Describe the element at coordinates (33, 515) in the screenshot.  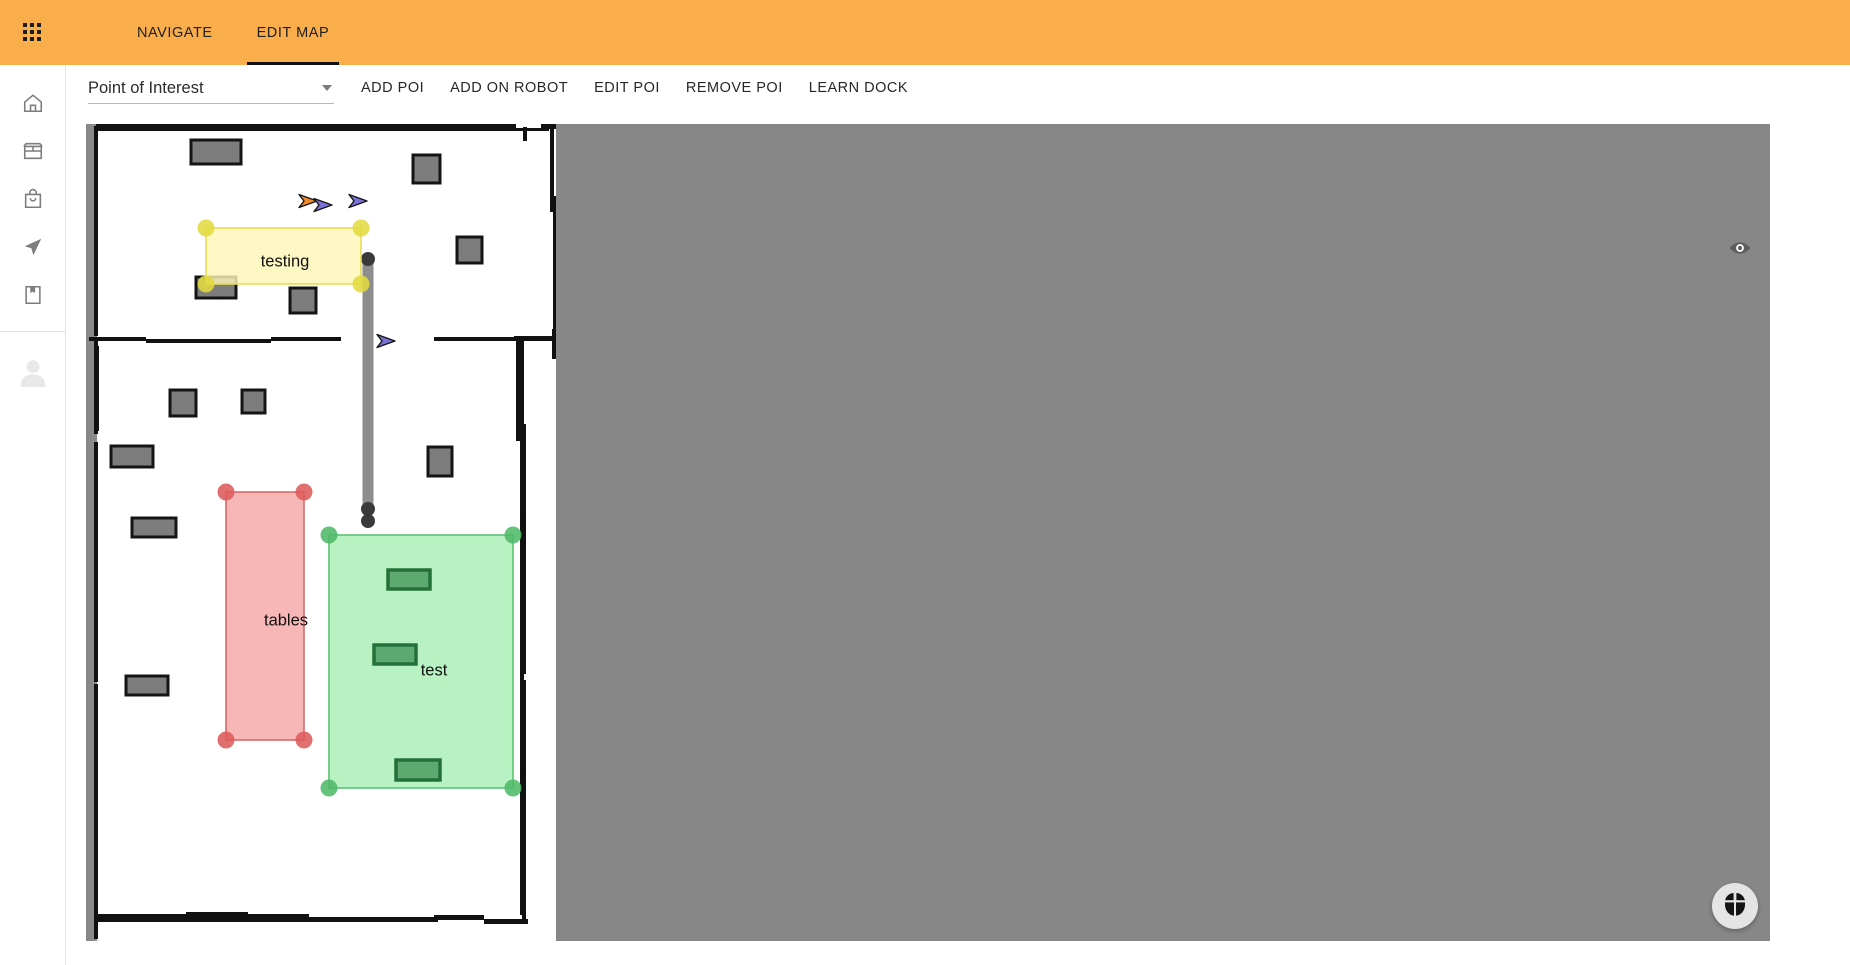
I see `left-nav-rail` at that location.